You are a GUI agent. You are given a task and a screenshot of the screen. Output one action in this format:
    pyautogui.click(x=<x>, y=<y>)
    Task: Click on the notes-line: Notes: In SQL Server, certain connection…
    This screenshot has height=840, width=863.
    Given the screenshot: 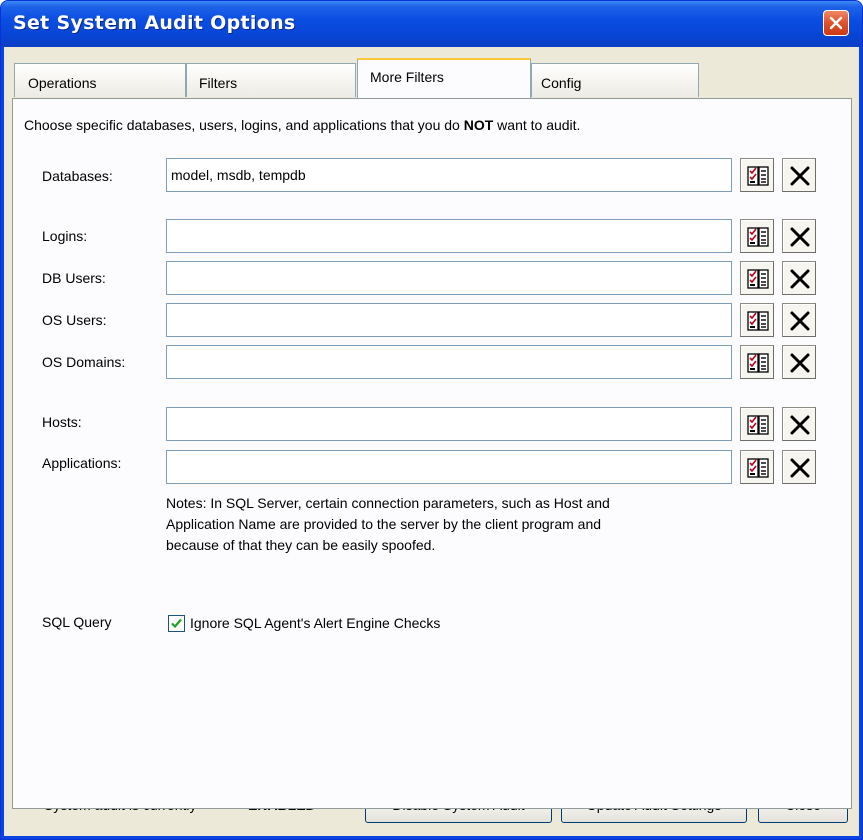 What is the action you would take?
    pyautogui.click(x=388, y=503)
    